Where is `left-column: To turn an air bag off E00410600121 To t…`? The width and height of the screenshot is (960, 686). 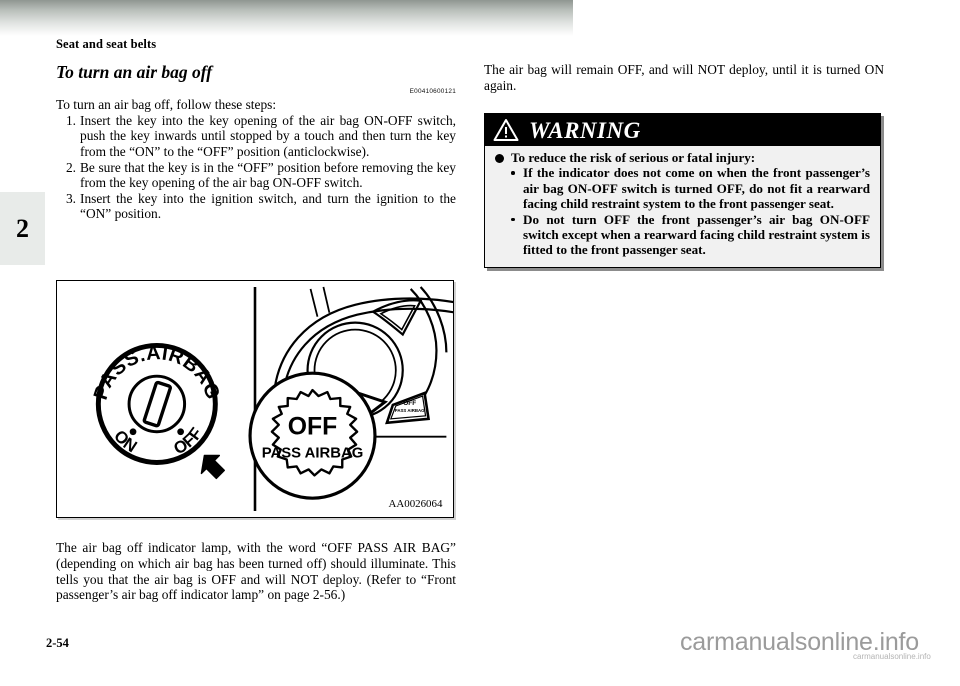
left-column: To turn an air bag off E00410600121 To t… is located at coordinates (256, 142).